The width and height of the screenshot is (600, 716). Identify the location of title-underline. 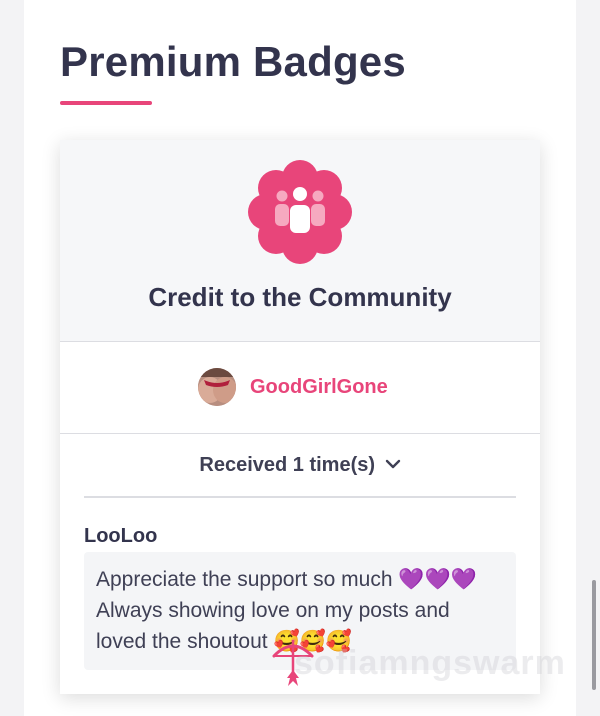
(106, 103).